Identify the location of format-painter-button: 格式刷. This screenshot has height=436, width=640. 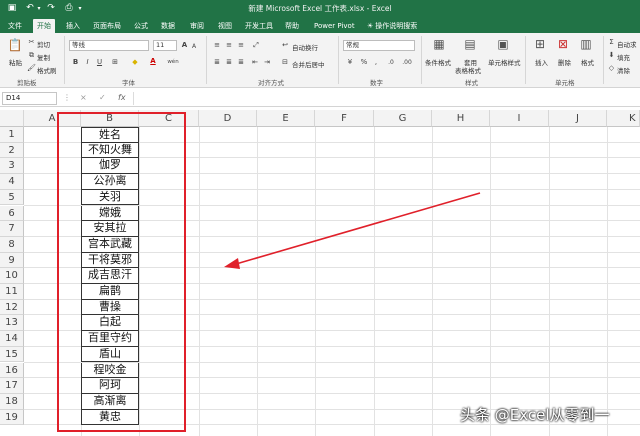
(47, 70).